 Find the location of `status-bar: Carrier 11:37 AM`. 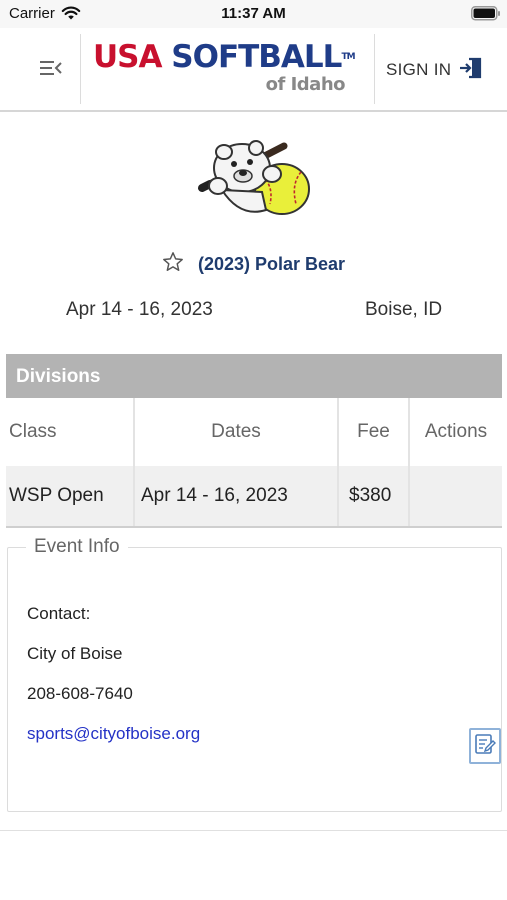

status-bar: Carrier 11:37 AM is located at coordinates (253, 14).